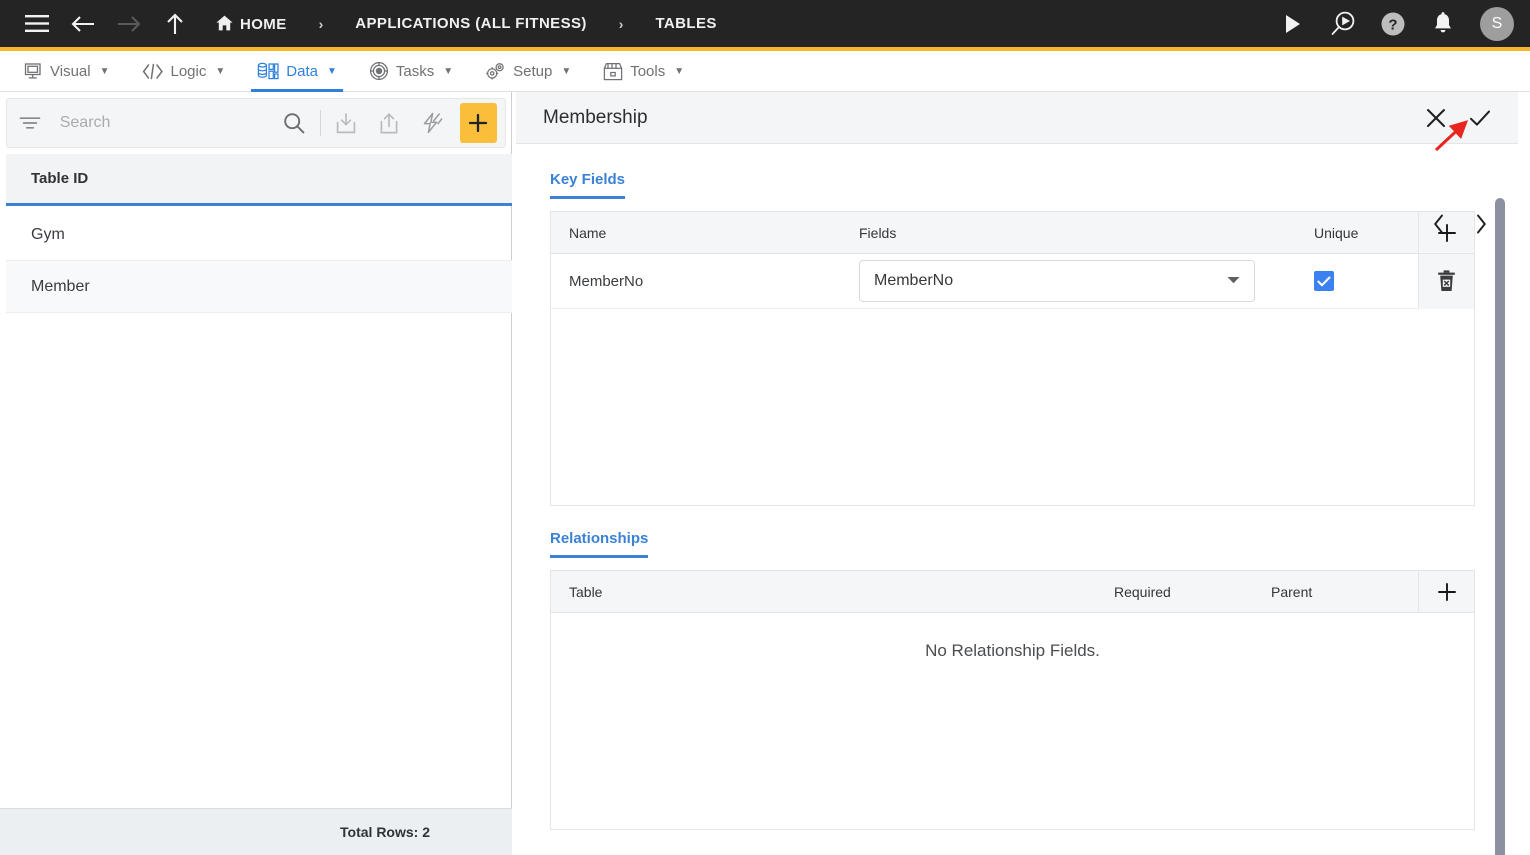 The image size is (1530, 855). I want to click on search-toolbar, so click(256, 123).